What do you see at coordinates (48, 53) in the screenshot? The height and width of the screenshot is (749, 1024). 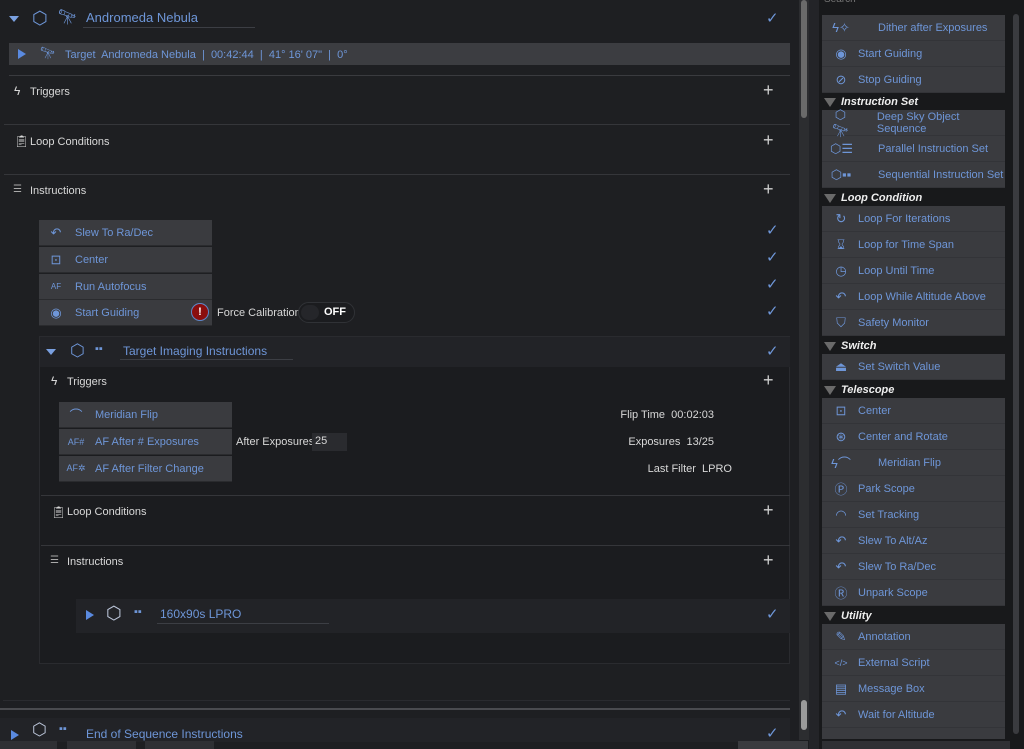 I see `telescope-icon: 🔭︎` at bounding box center [48, 53].